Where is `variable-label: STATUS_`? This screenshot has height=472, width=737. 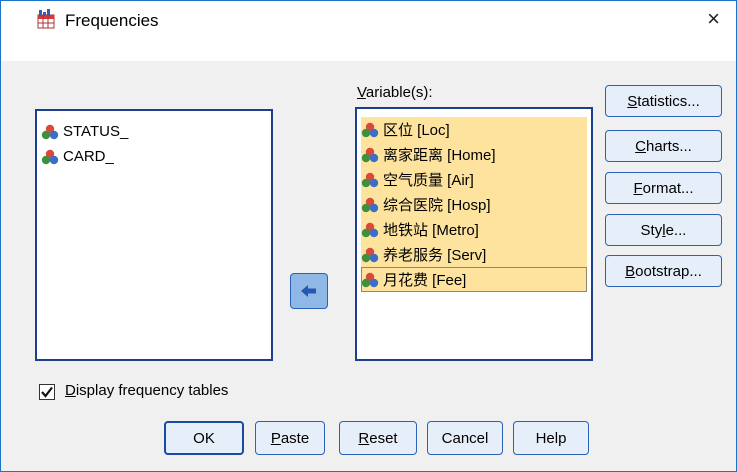
variable-label: STATUS_ is located at coordinates (96, 131).